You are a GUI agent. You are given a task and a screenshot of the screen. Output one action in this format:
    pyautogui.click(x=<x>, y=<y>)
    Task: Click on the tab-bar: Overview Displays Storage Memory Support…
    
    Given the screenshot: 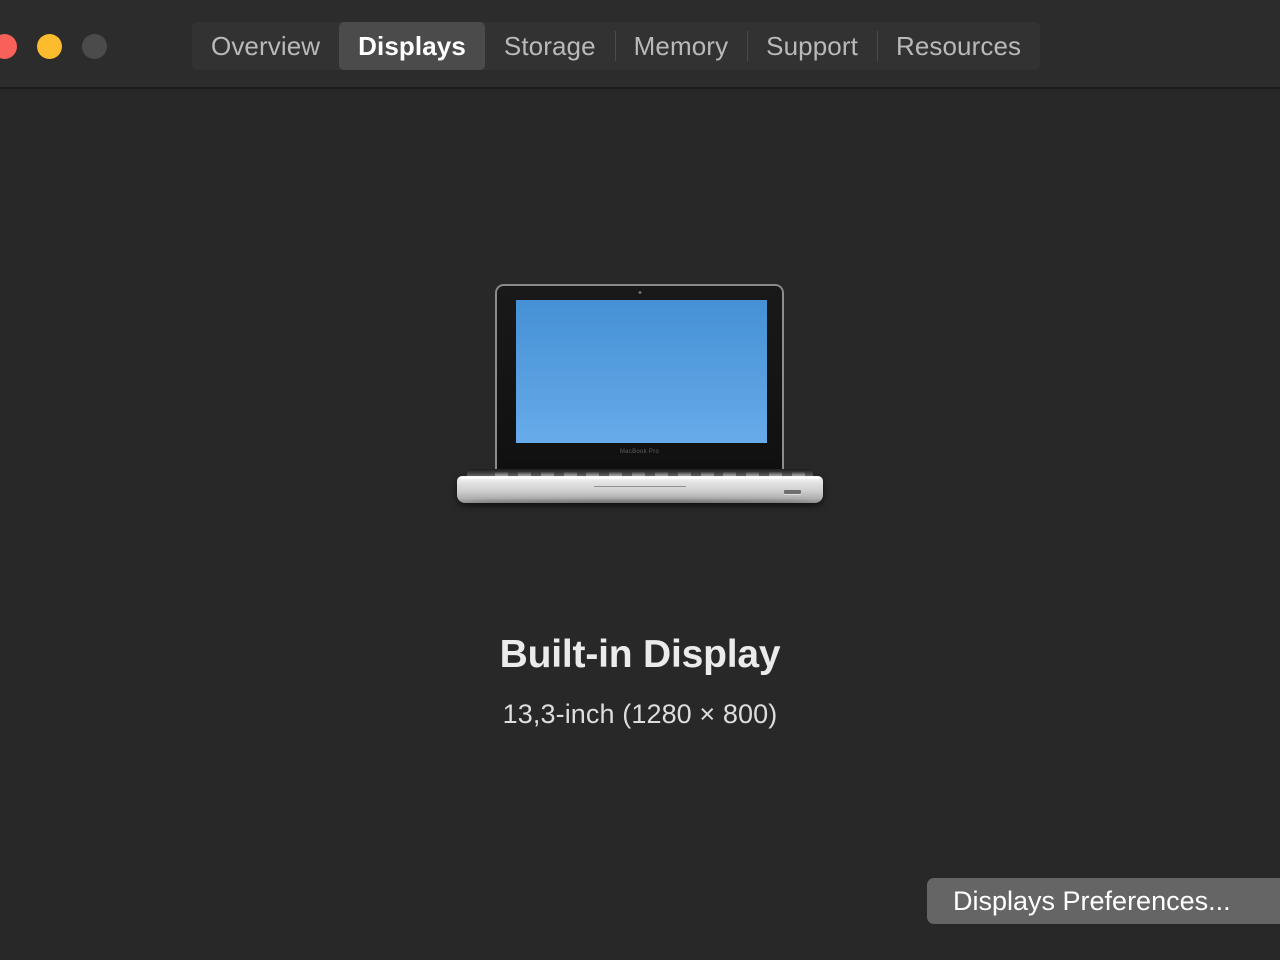 What is the action you would take?
    pyautogui.click(x=616, y=46)
    